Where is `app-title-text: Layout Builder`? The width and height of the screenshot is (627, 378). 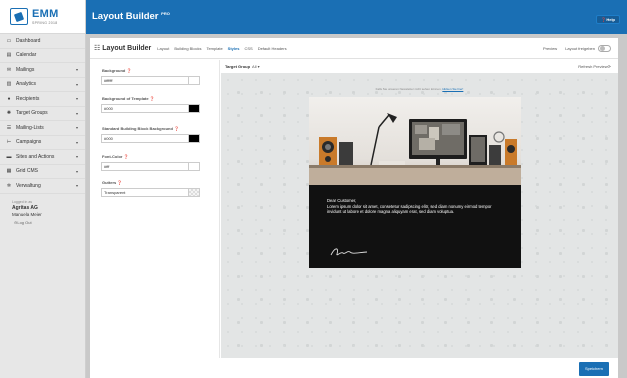
app-title-text: Layout Builder is located at coordinates (125, 17).